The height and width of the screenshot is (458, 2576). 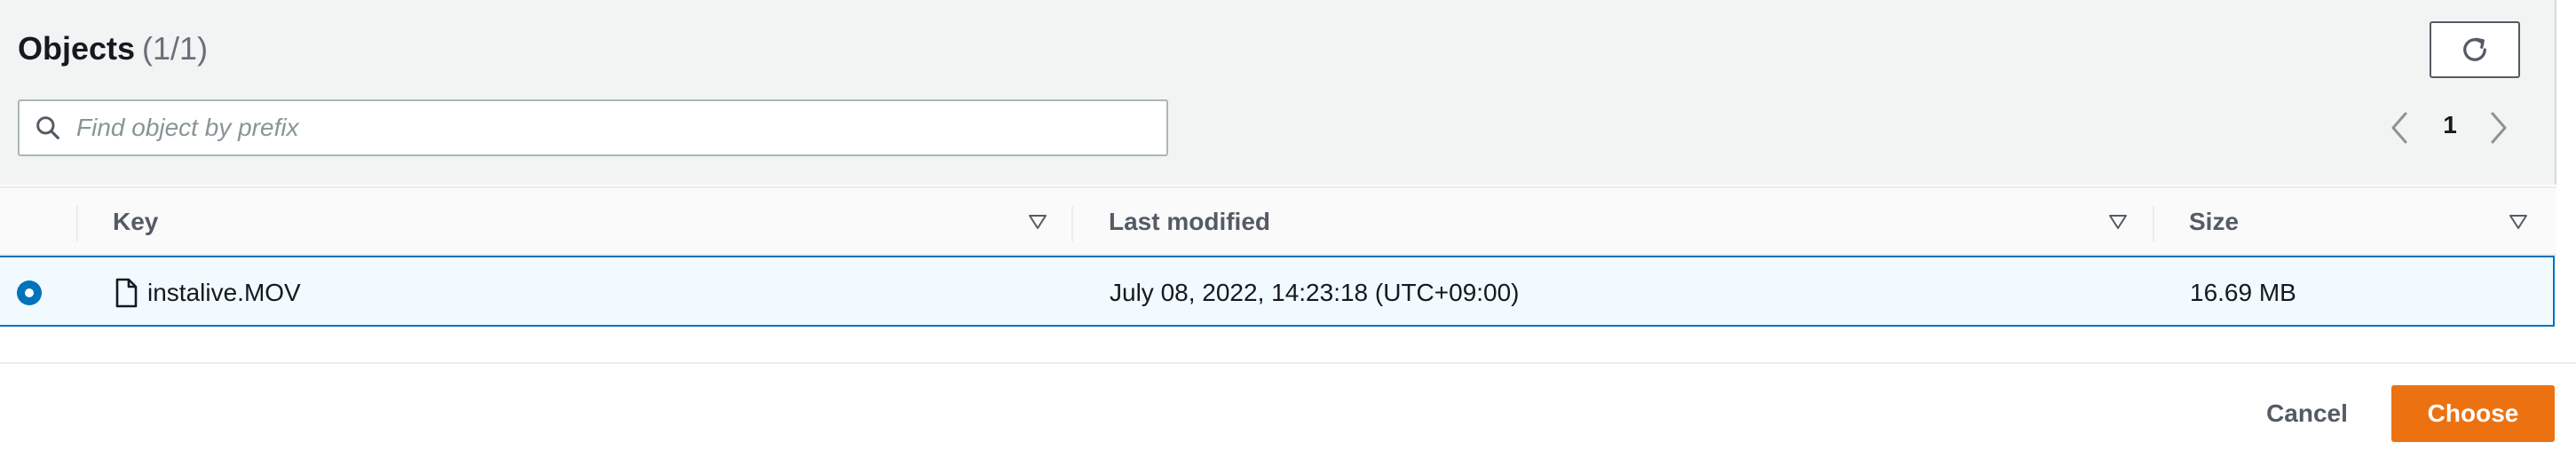 What do you see at coordinates (224, 293) in the screenshot?
I see `object-key: instalive.MOV` at bounding box center [224, 293].